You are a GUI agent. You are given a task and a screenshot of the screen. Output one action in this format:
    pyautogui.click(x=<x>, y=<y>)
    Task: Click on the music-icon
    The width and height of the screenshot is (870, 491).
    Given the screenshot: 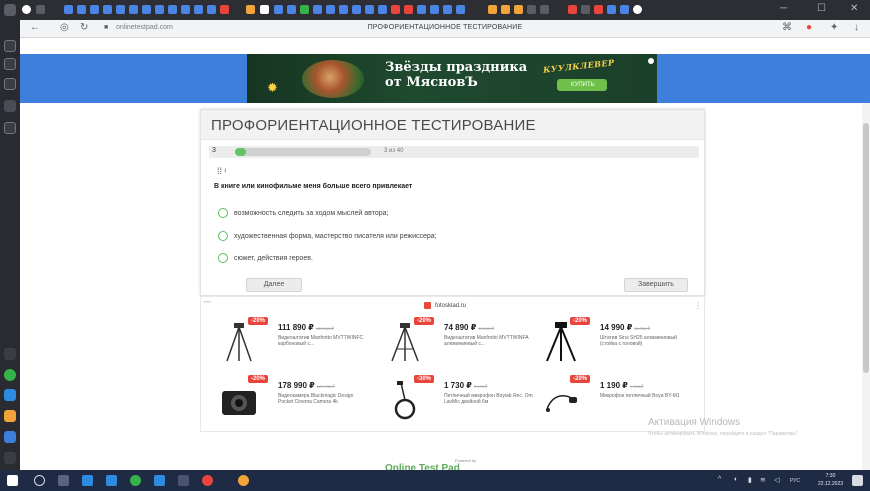 What is the action you would take?
    pyautogui.click(x=10, y=416)
    